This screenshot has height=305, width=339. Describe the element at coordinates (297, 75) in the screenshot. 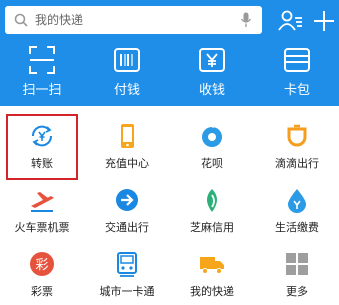

I see `quick-action-cards: 卡包` at that location.